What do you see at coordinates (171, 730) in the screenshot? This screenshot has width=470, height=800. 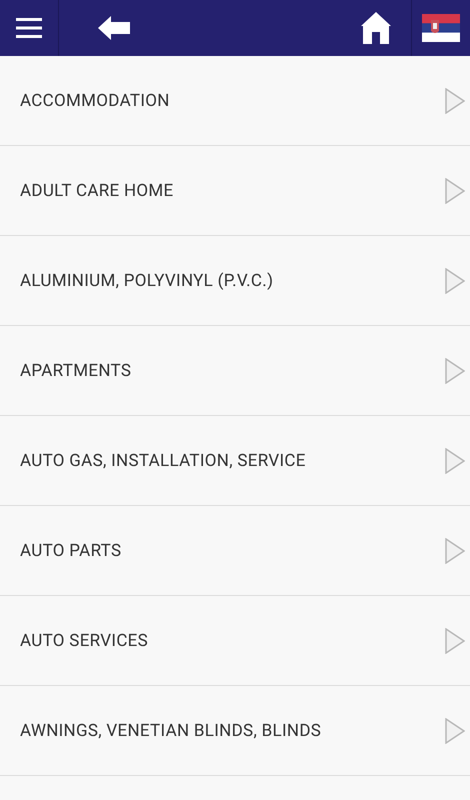 I see `category-label: AWNINGS, VENETIAN BLINDS, BLINDS` at bounding box center [171, 730].